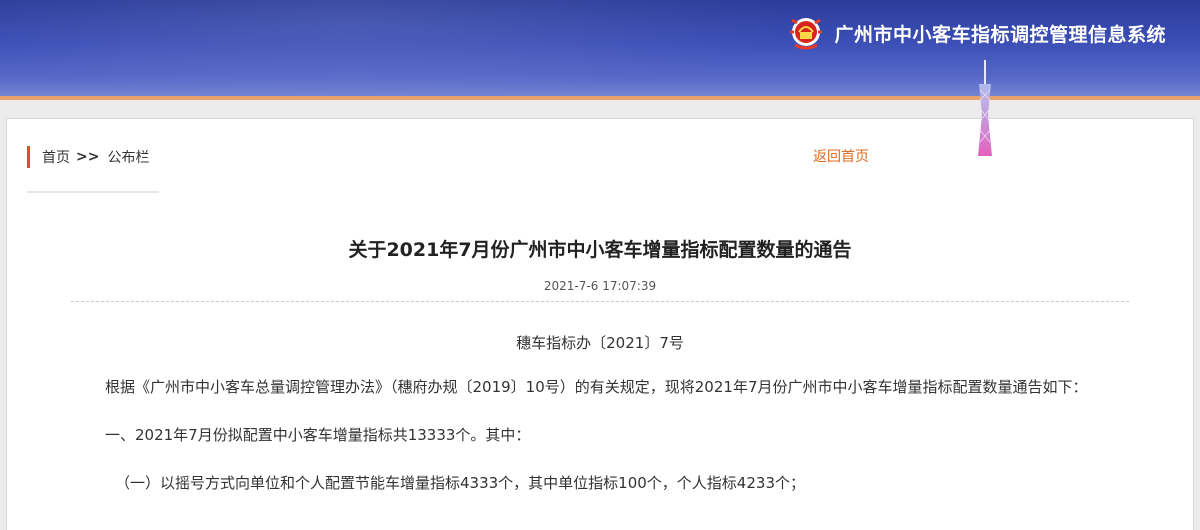  What do you see at coordinates (600, 286) in the screenshot?
I see `article-date: 2021-7-6 17:07:39` at bounding box center [600, 286].